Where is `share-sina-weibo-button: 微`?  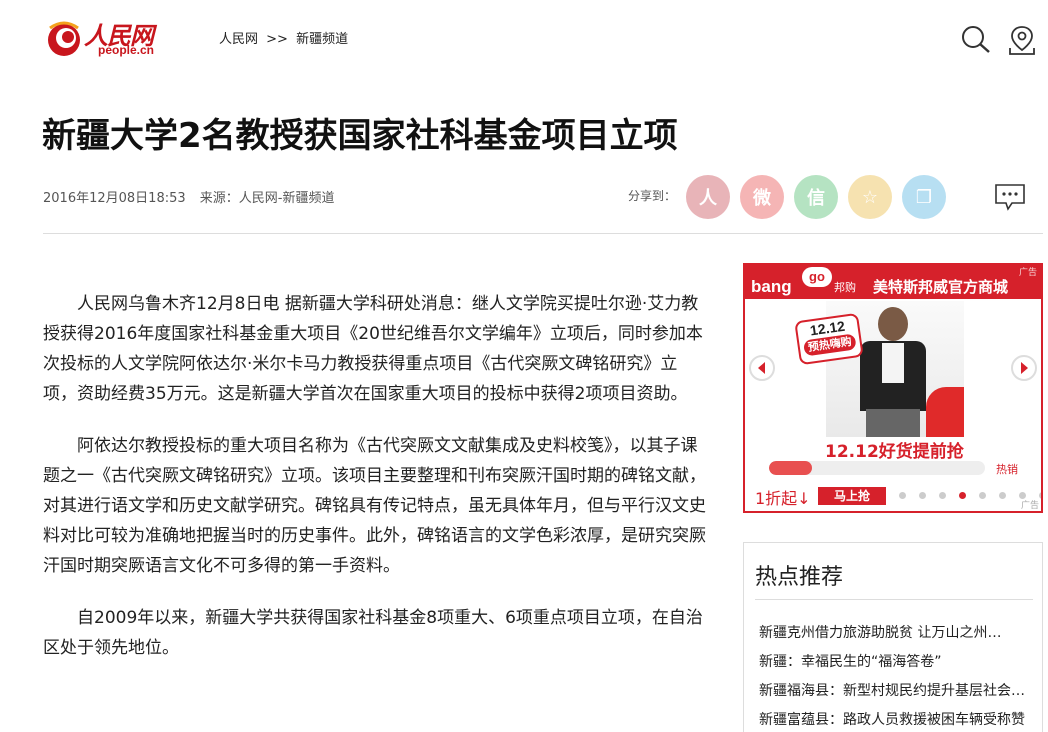
share-sina-weibo-button: 微 is located at coordinates (762, 197).